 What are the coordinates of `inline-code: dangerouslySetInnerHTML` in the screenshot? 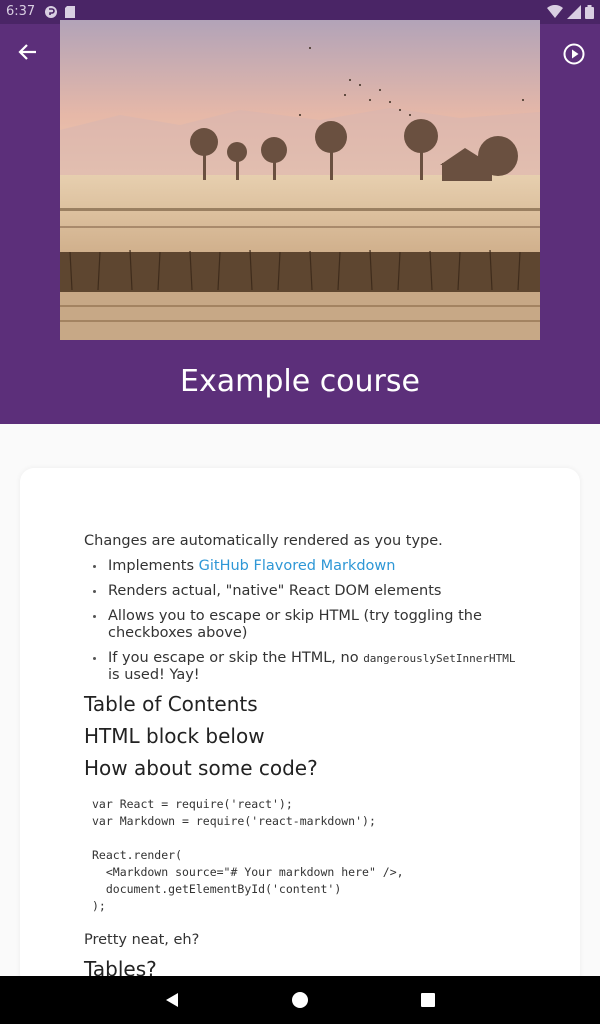 It's located at (439, 658).